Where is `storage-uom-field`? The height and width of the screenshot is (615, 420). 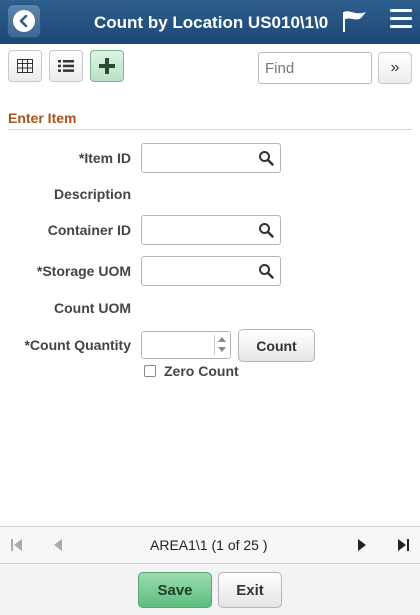
storage-uom-field is located at coordinates (211, 271).